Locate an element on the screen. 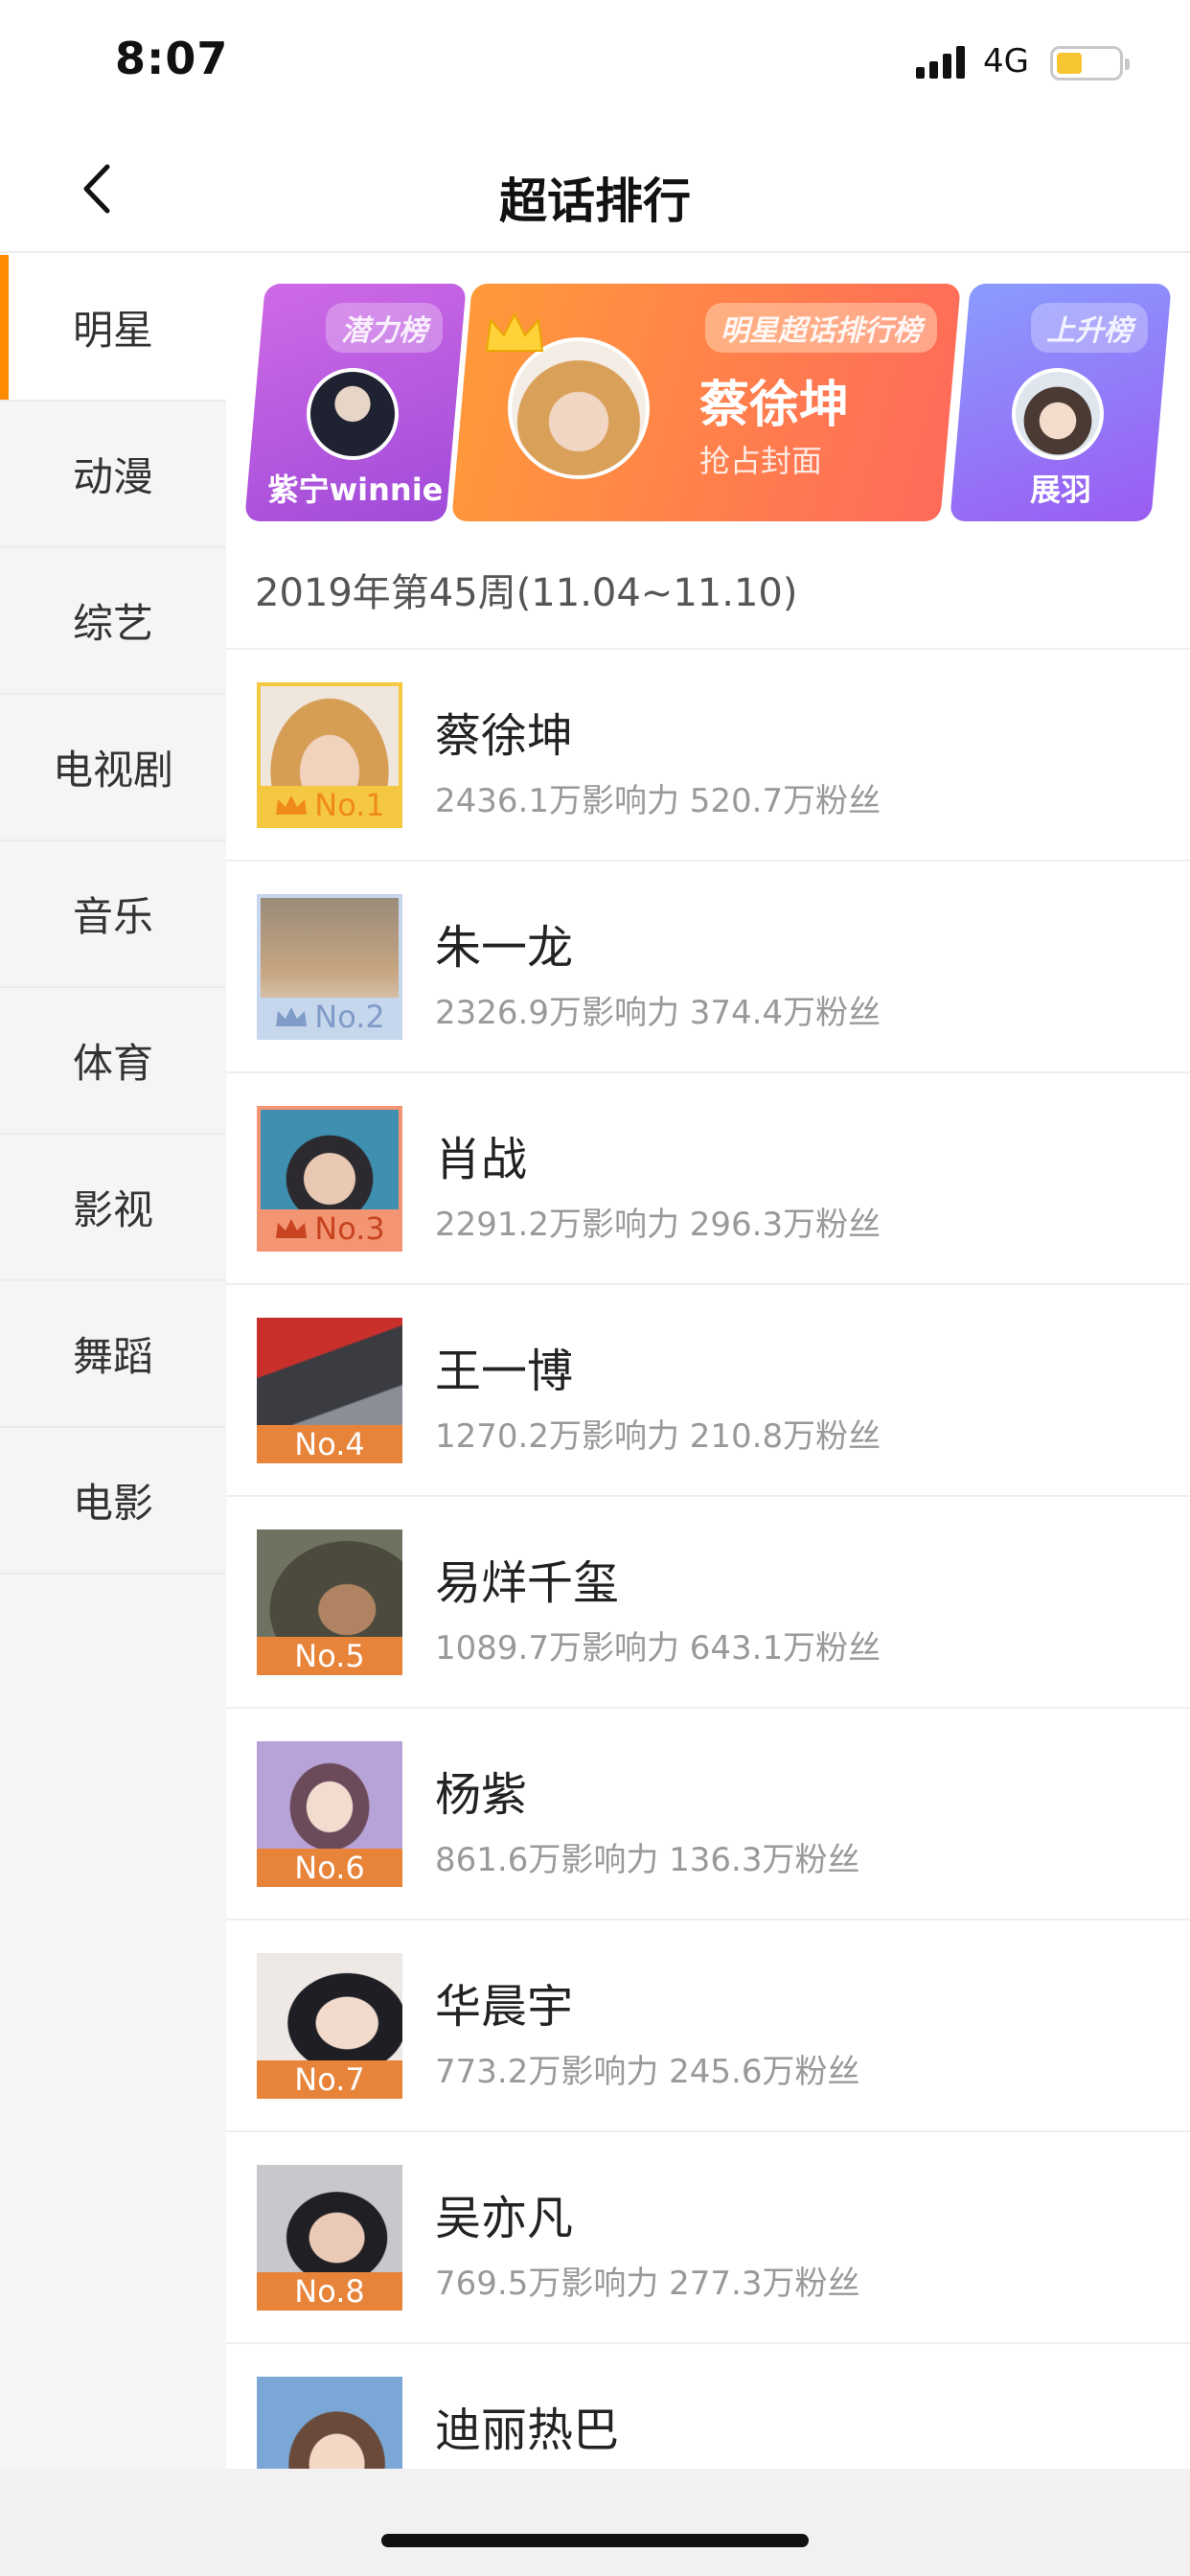 This screenshot has height=2576, width=1190. star-name: 华晨宇 is located at coordinates (505, 2007).